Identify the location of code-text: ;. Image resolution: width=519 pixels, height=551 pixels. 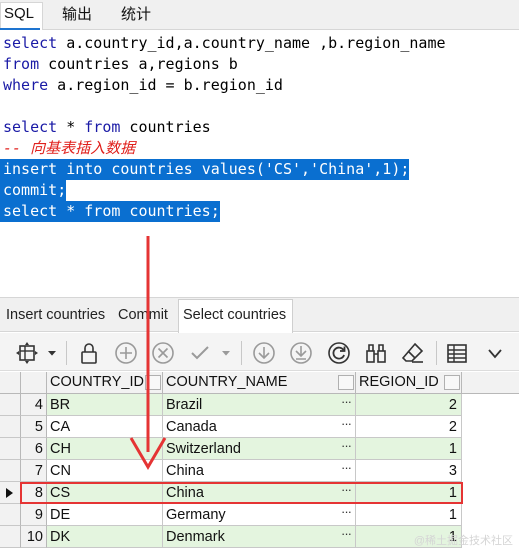
(62, 190).